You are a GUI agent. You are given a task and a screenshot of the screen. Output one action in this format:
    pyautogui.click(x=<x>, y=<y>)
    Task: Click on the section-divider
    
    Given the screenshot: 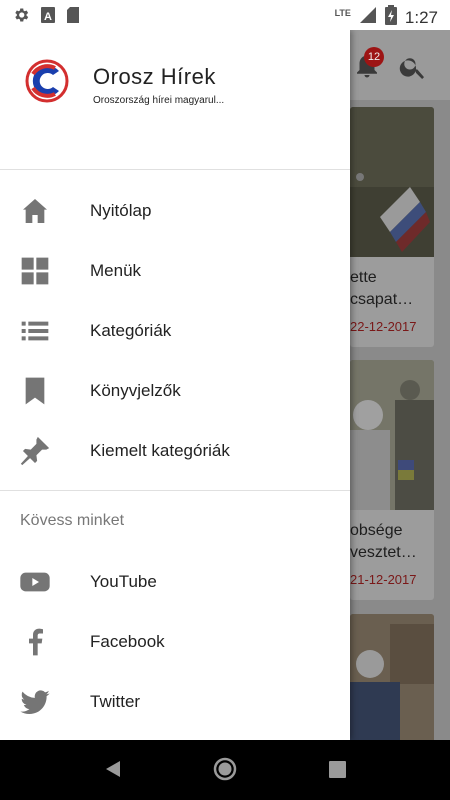 What is the action you would take?
    pyautogui.click(x=175, y=490)
    